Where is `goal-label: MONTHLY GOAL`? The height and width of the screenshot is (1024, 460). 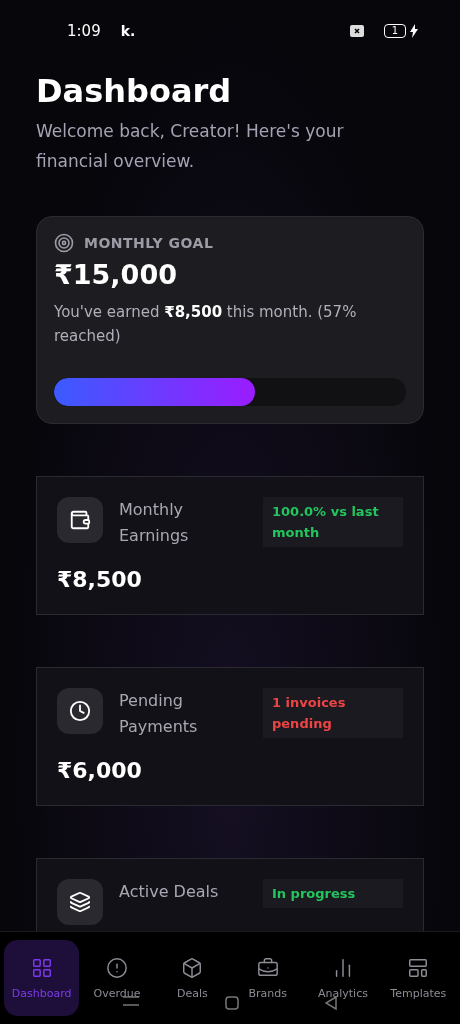
goal-label: MONTHLY GOAL is located at coordinates (149, 243).